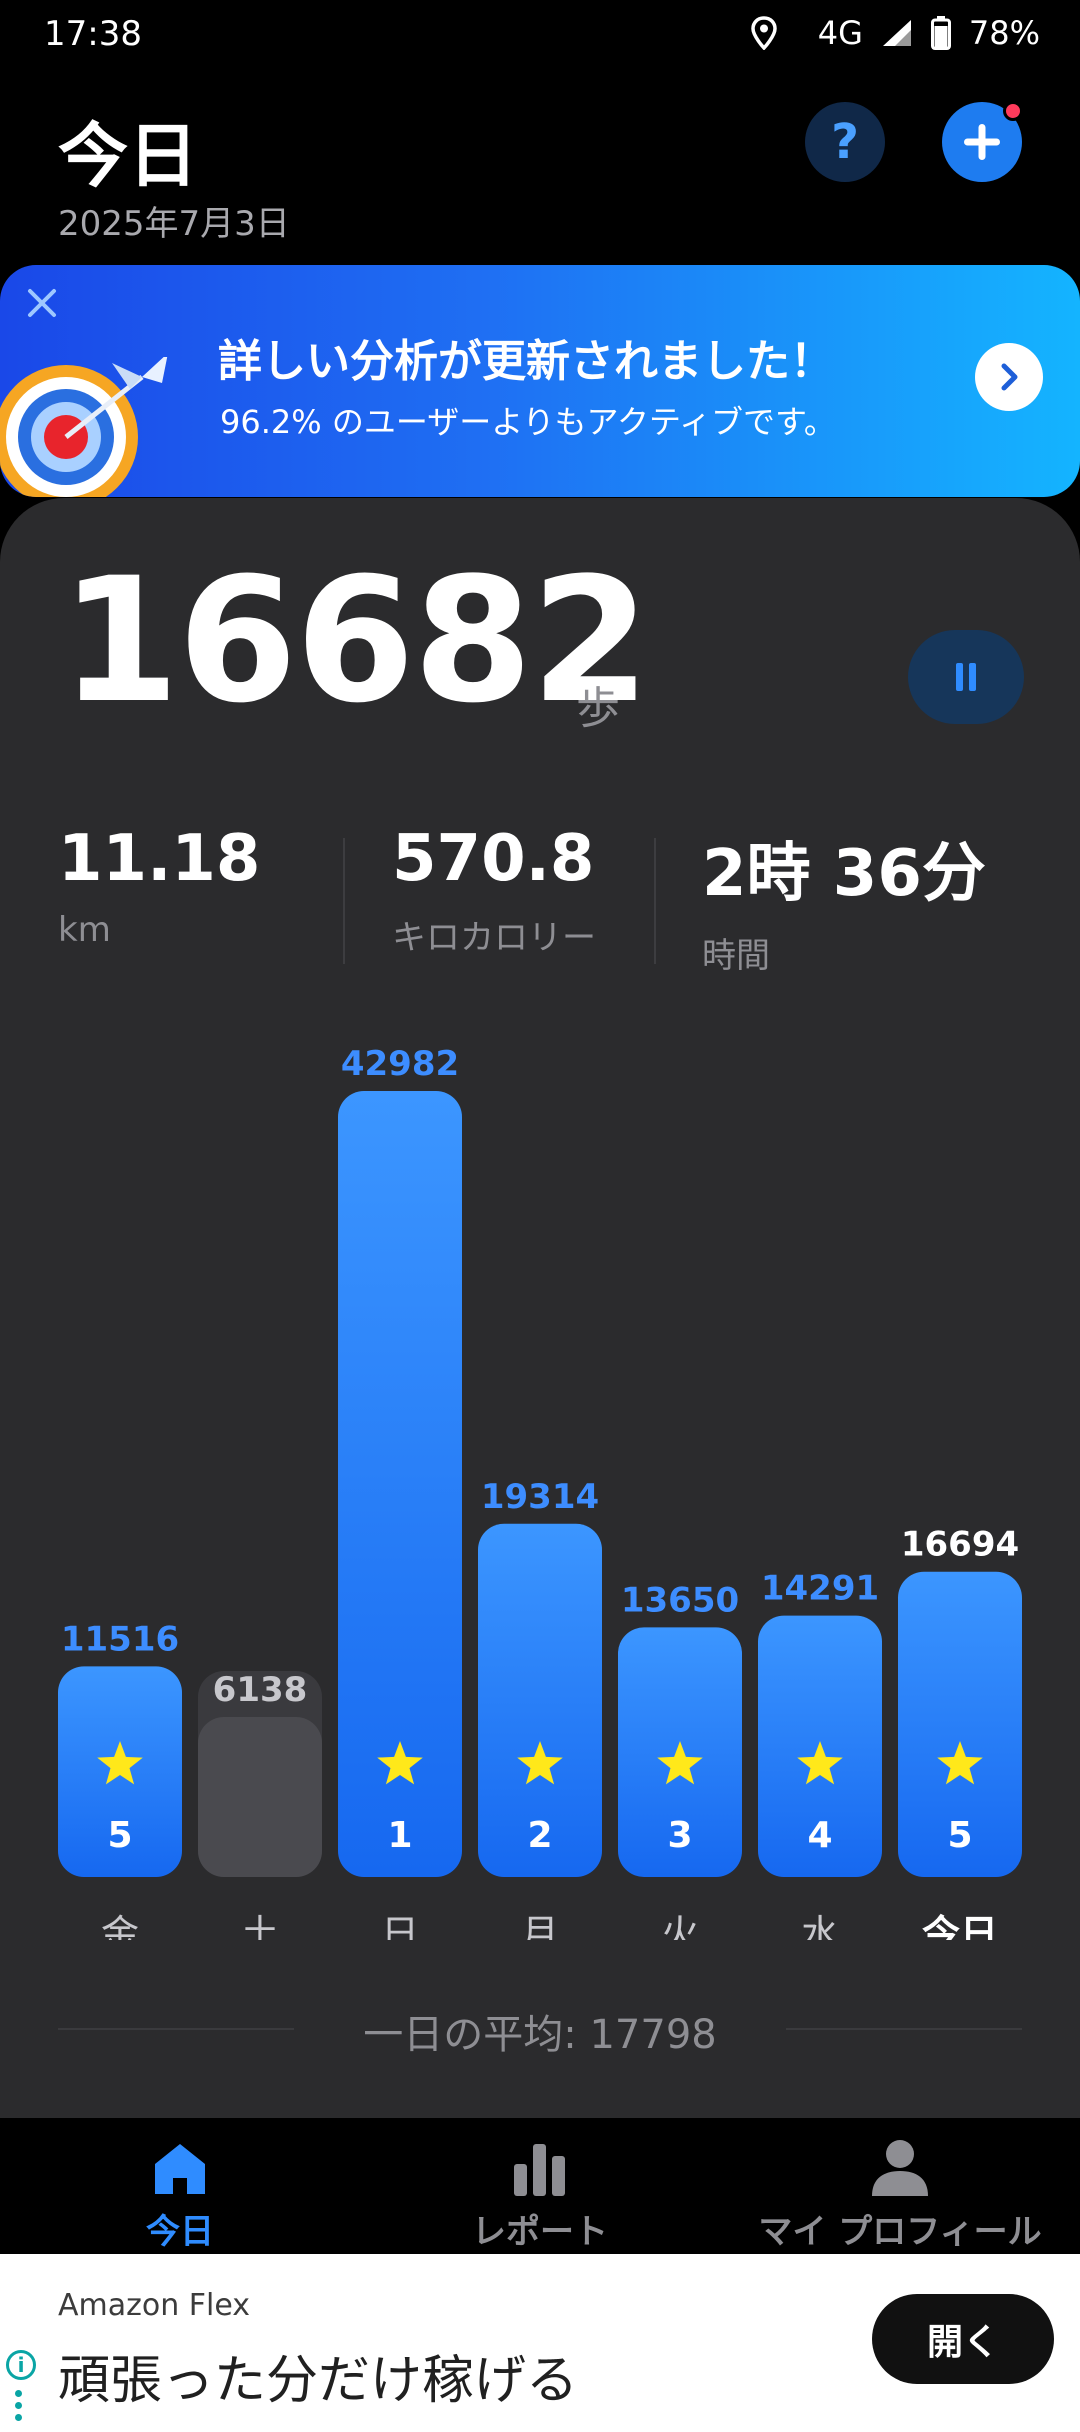 This screenshot has height=2432, width=1080. What do you see at coordinates (260, 1797) in the screenshot?
I see `bar` at bounding box center [260, 1797].